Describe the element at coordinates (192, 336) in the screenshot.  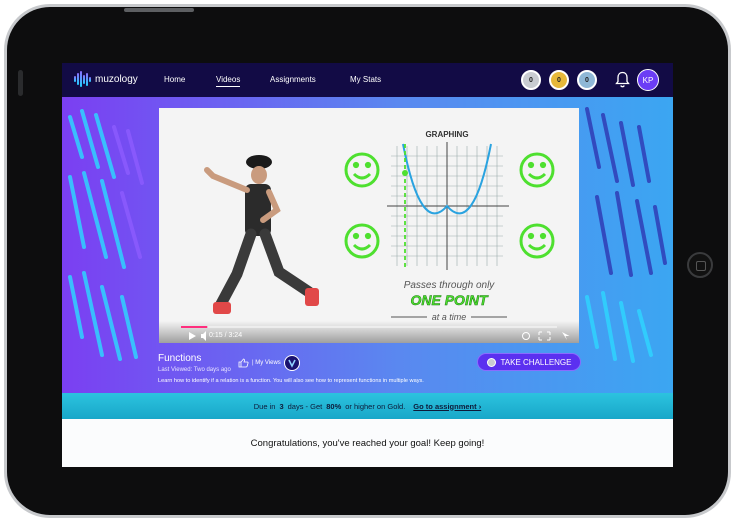
I see `play-icon` at that location.